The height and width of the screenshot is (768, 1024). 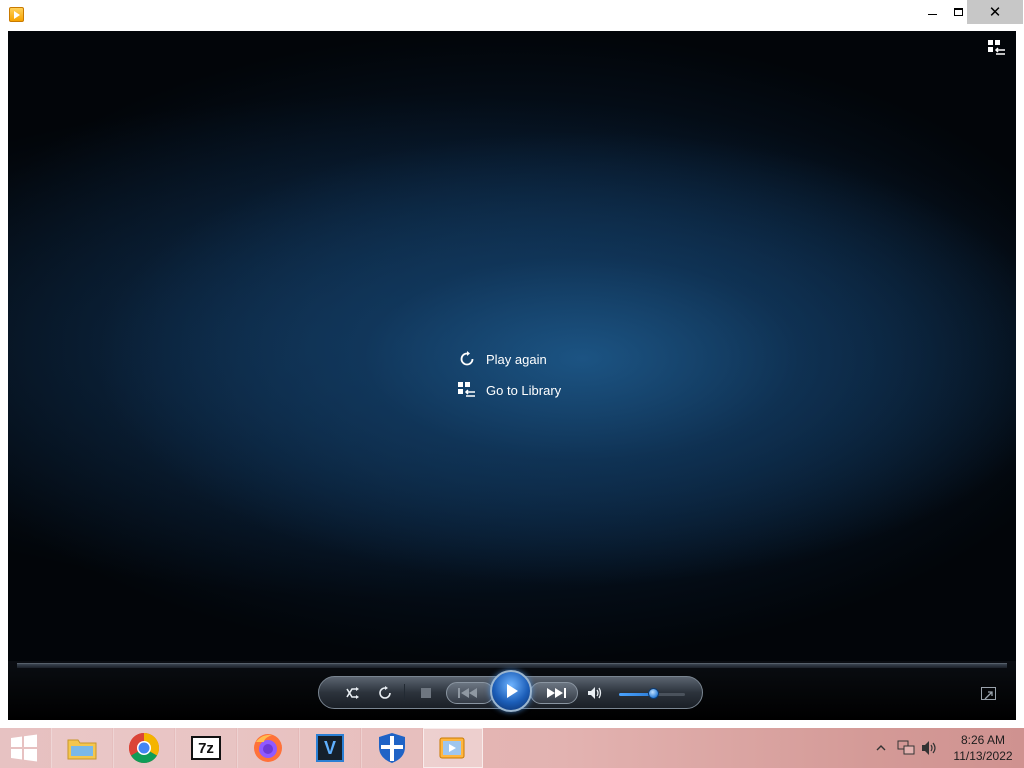 I want to click on taskbar-7zip: 7z, so click(x=205, y=748).